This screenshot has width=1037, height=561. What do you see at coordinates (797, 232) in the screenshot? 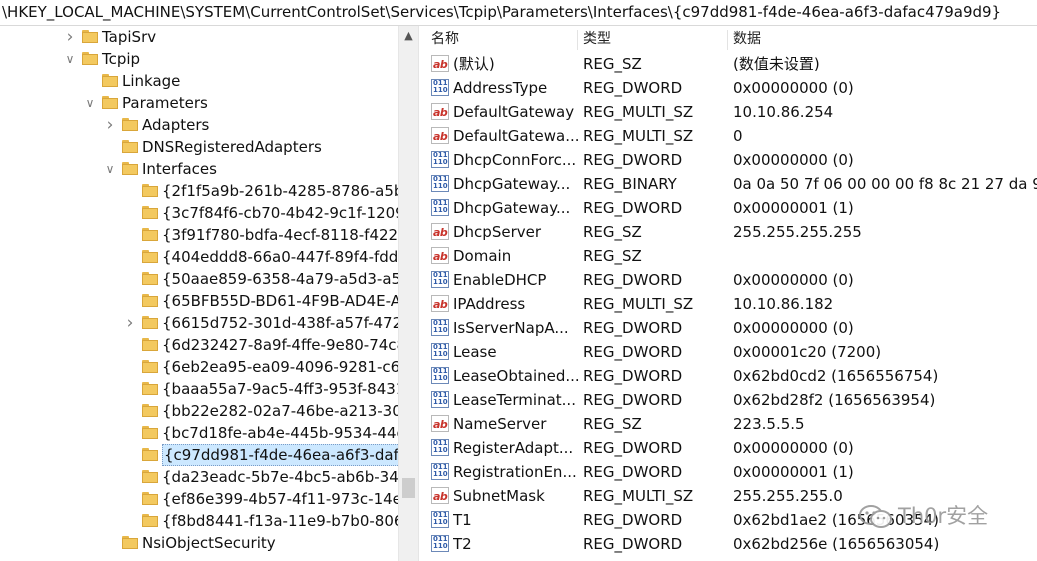
I see `value-data: 255.255.255.255` at bounding box center [797, 232].